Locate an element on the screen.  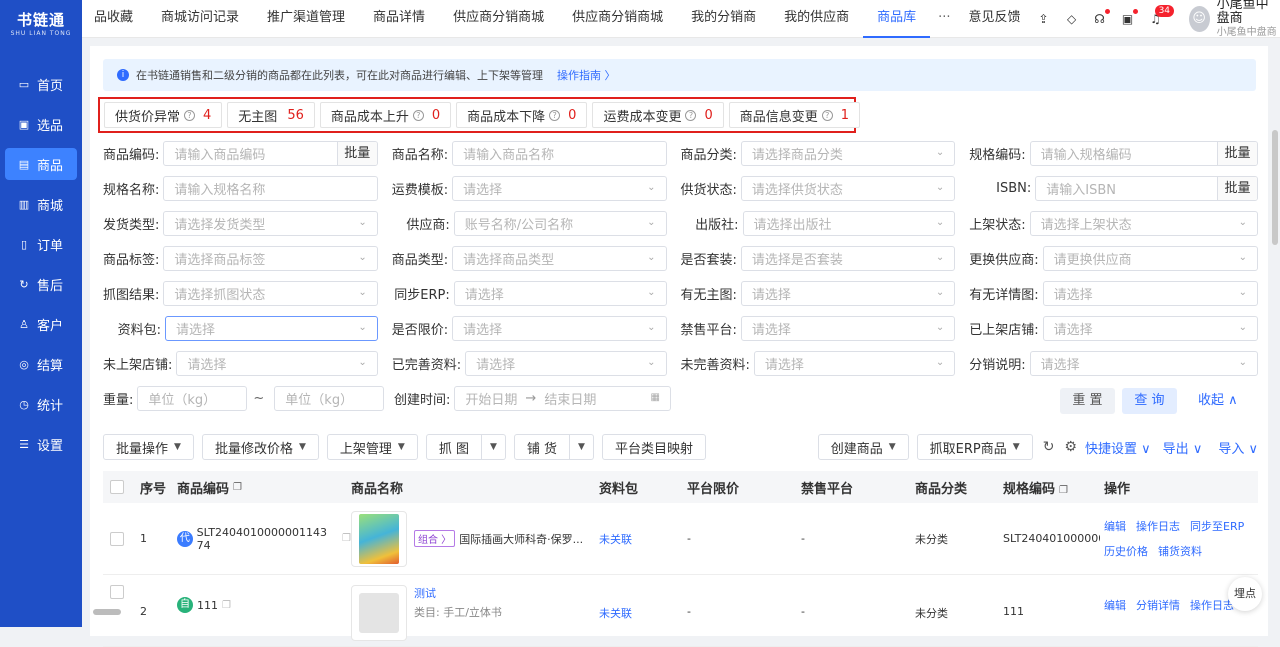
bell-icon: ♫ 34 is located at coordinates (1162, 15).